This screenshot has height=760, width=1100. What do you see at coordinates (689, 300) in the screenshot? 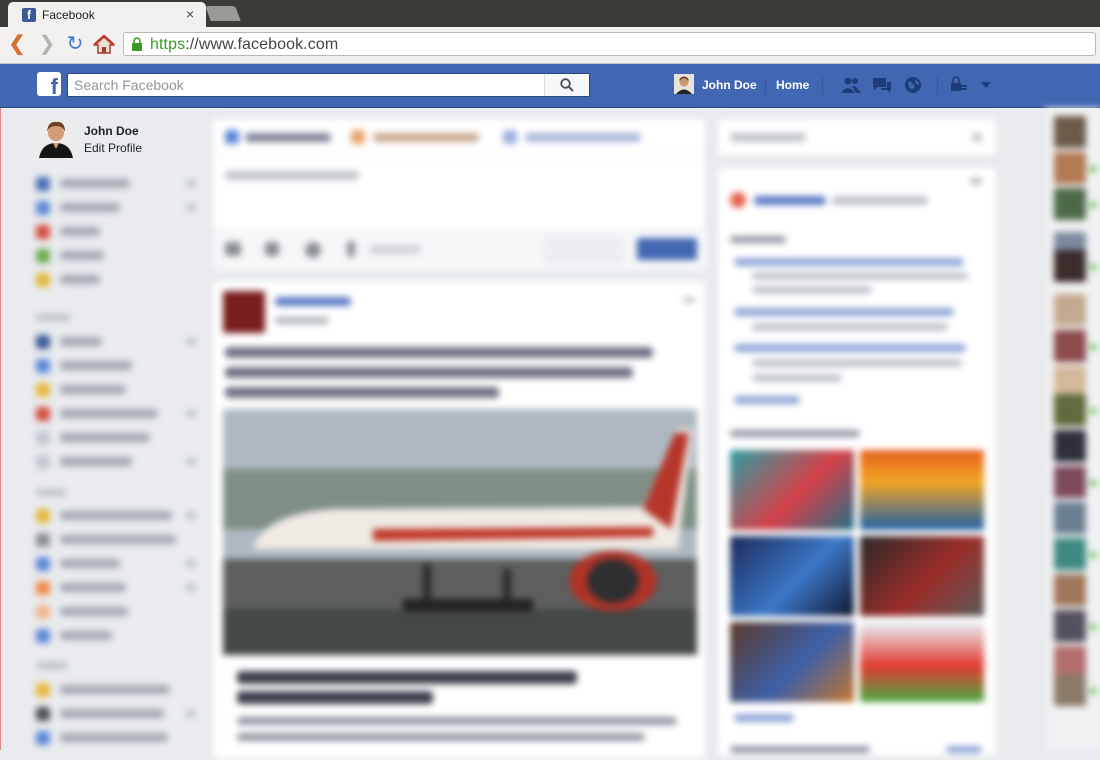
I see `post-options` at bounding box center [689, 300].